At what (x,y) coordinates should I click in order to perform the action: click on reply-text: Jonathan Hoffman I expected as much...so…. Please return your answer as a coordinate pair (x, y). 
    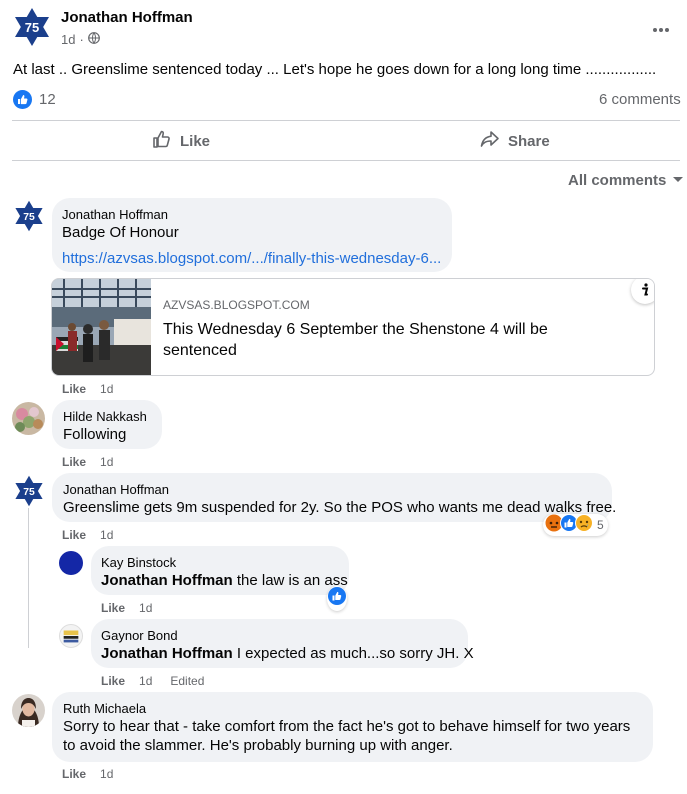
    Looking at the image, I should click on (287, 653).